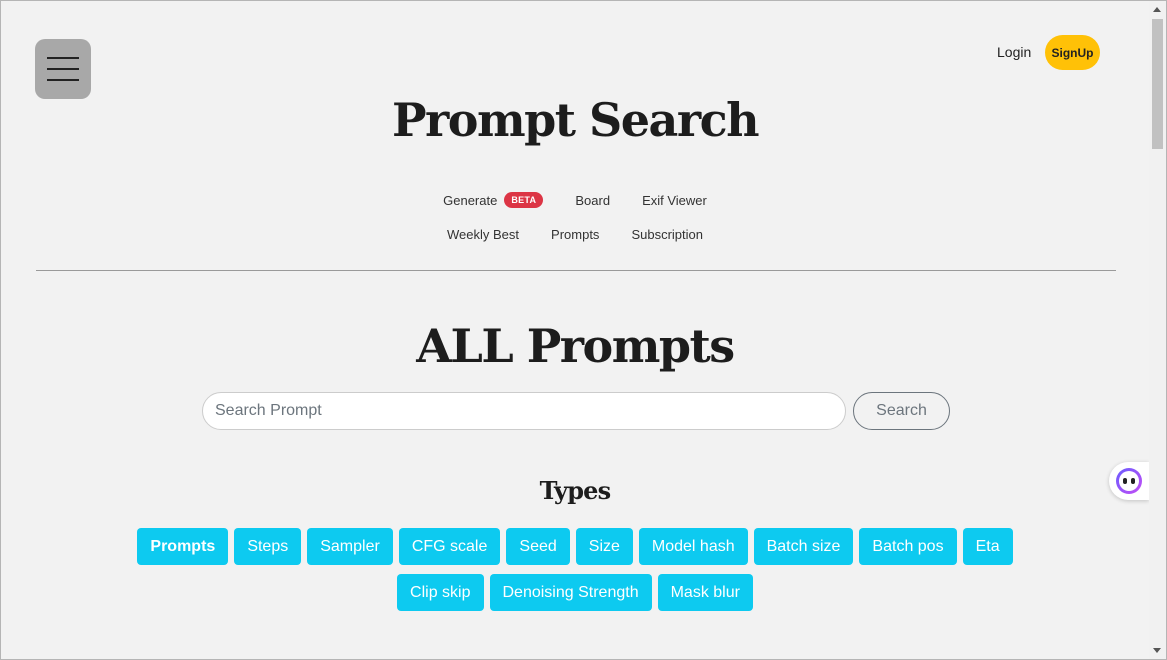 Image resolution: width=1167 pixels, height=660 pixels. Describe the element at coordinates (570, 592) in the screenshot. I see `type-tag-denoising-strength: Denoising Strength` at that location.